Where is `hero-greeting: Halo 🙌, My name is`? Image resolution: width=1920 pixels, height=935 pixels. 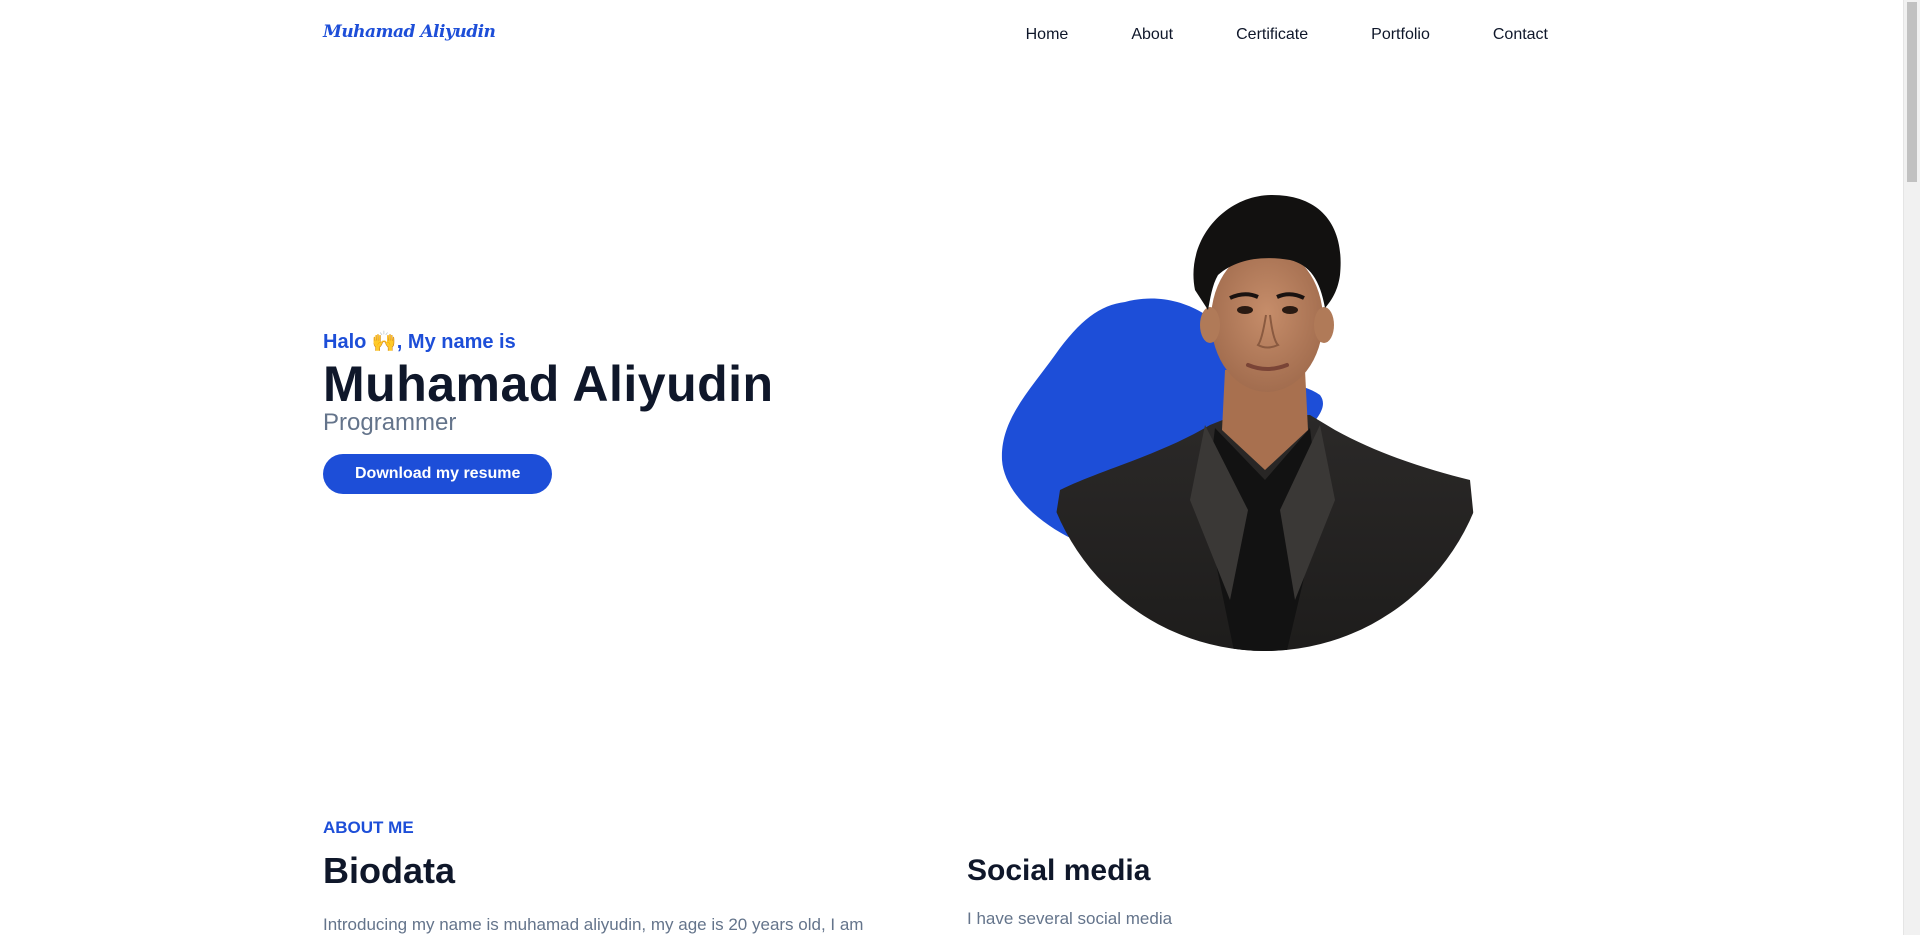
hero-greeting: Halo 🙌, My name is is located at coordinates (419, 342).